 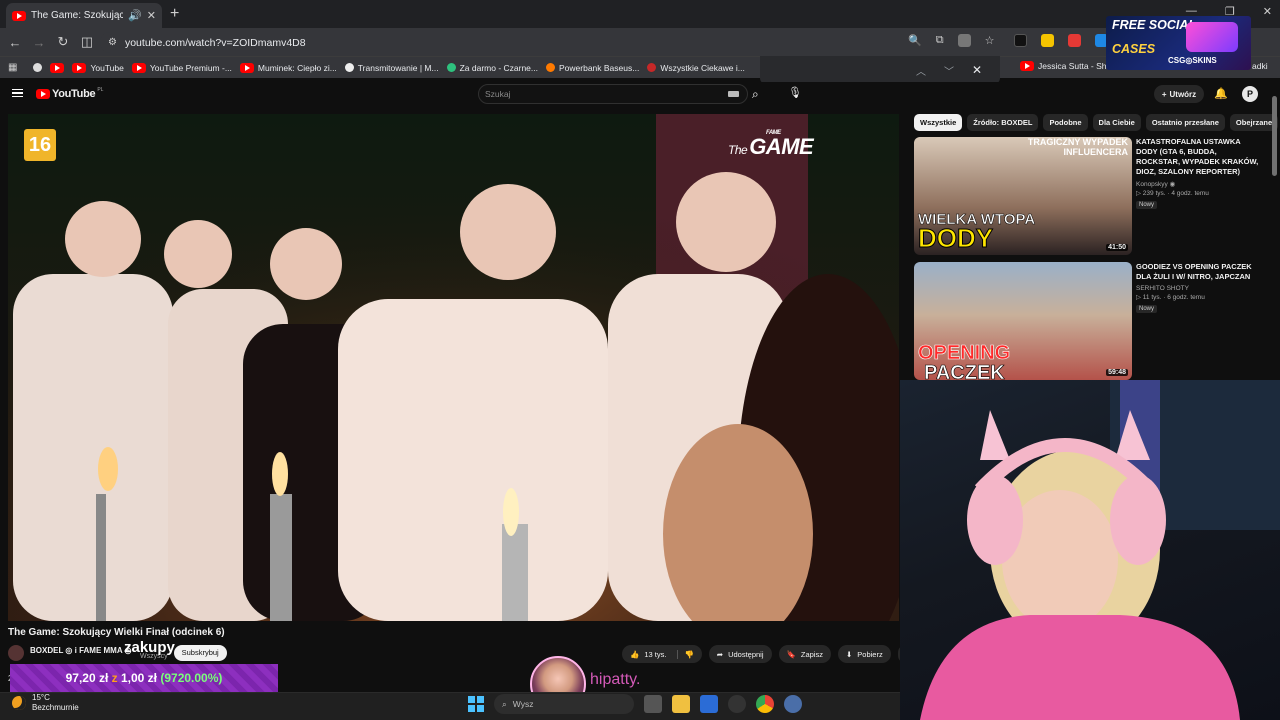 I want to click on instagram-icon, so click(x=1212, y=37).